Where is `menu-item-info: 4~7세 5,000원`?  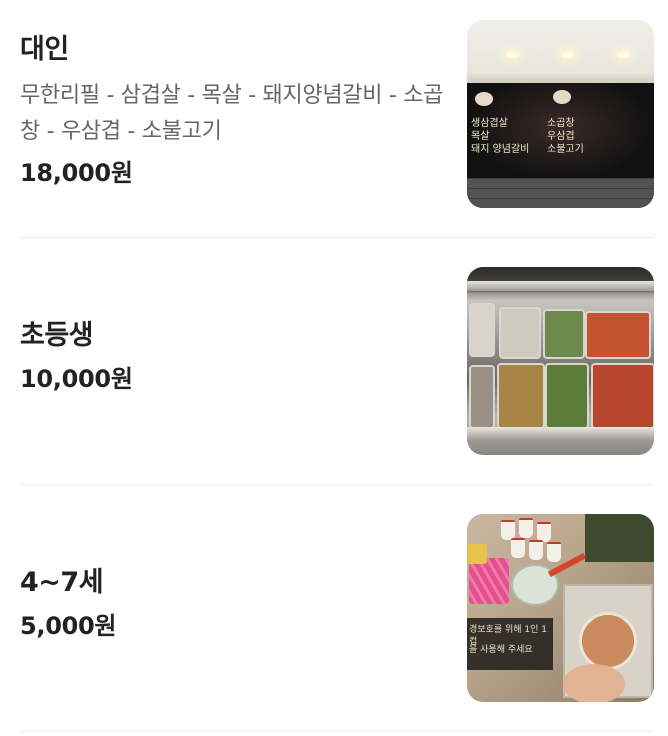
menu-item-info: 4~7세 5,000원 is located at coordinates (235, 604).